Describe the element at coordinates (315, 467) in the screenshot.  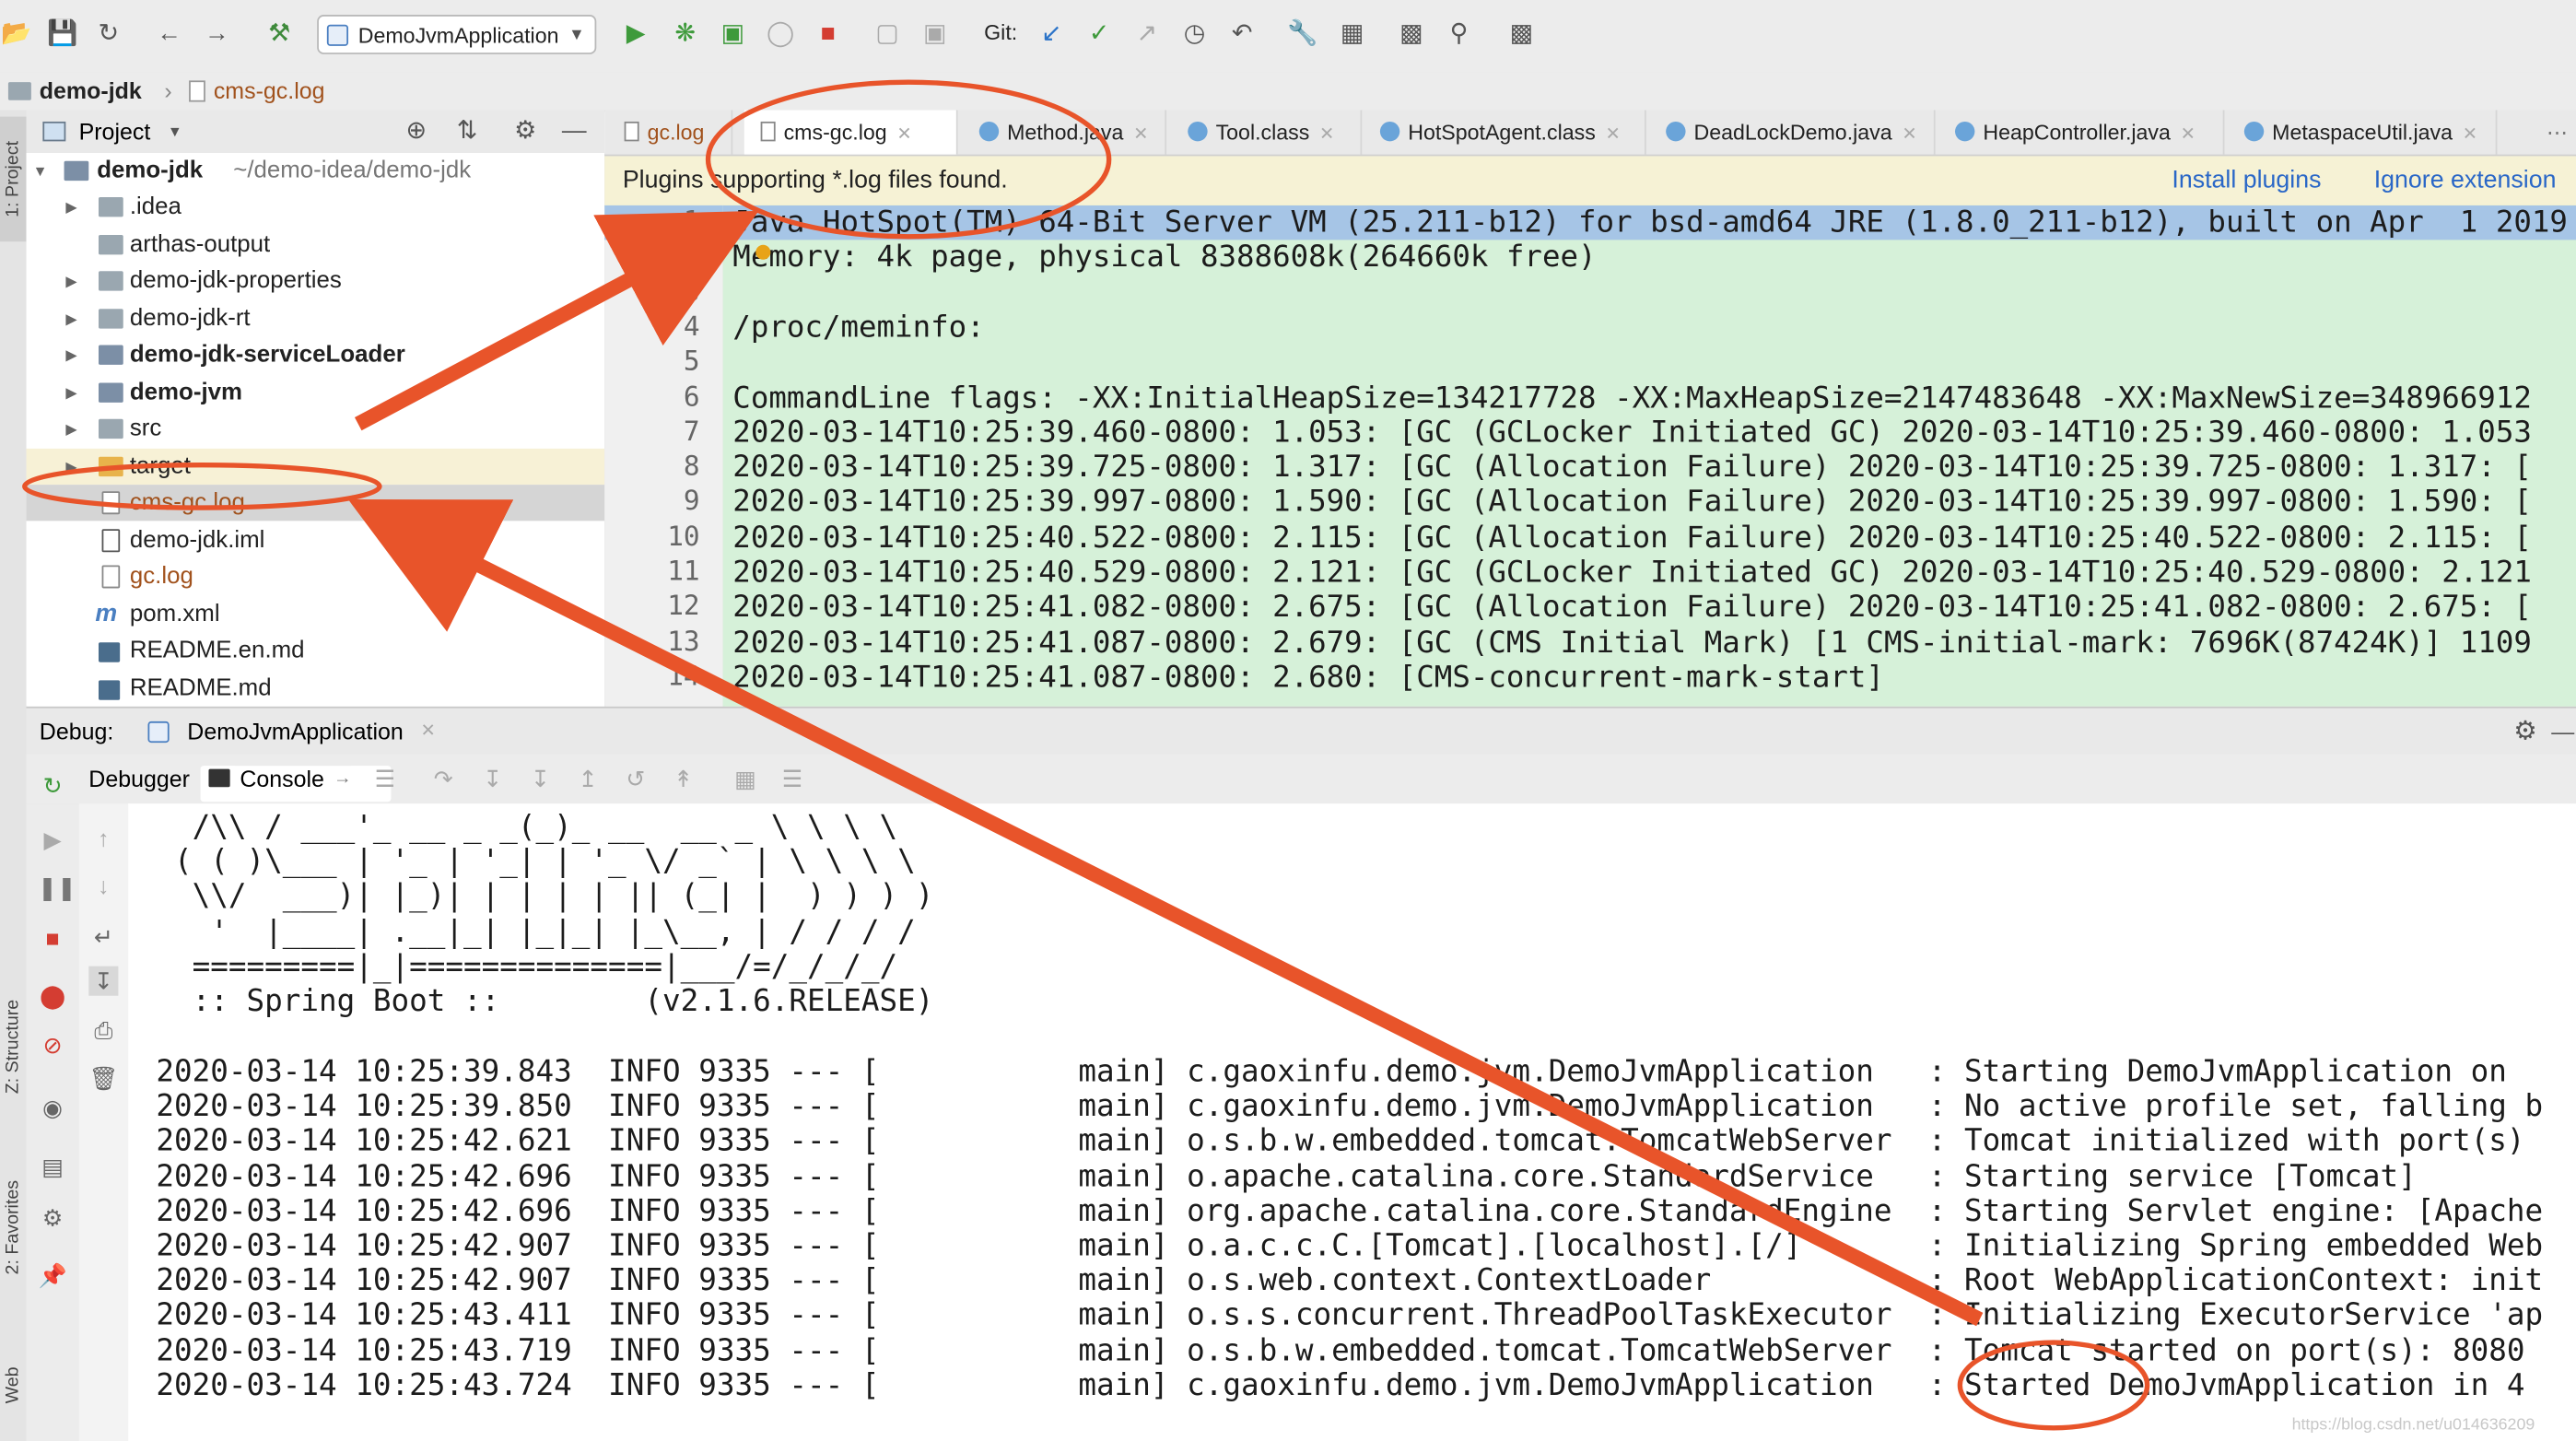
I see `tree-item-target: ▶ target` at that location.